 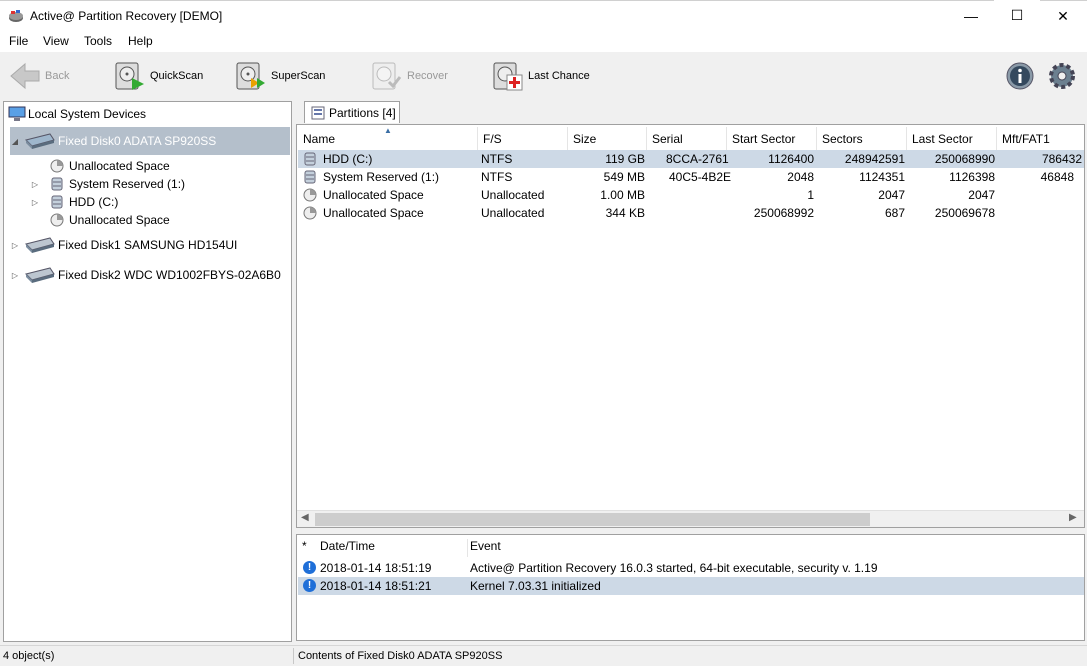 I want to click on tab-strip: Partitions [4], so click(x=691, y=112).